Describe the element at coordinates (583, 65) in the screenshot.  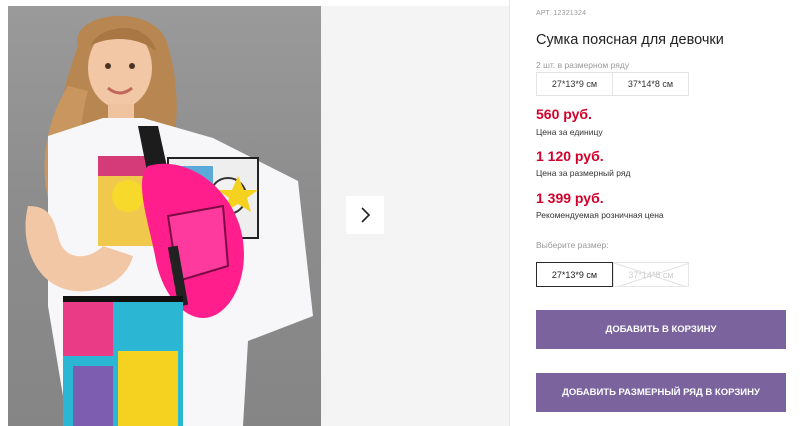
I see `pack-note: 2 шт. в размерном ряду` at that location.